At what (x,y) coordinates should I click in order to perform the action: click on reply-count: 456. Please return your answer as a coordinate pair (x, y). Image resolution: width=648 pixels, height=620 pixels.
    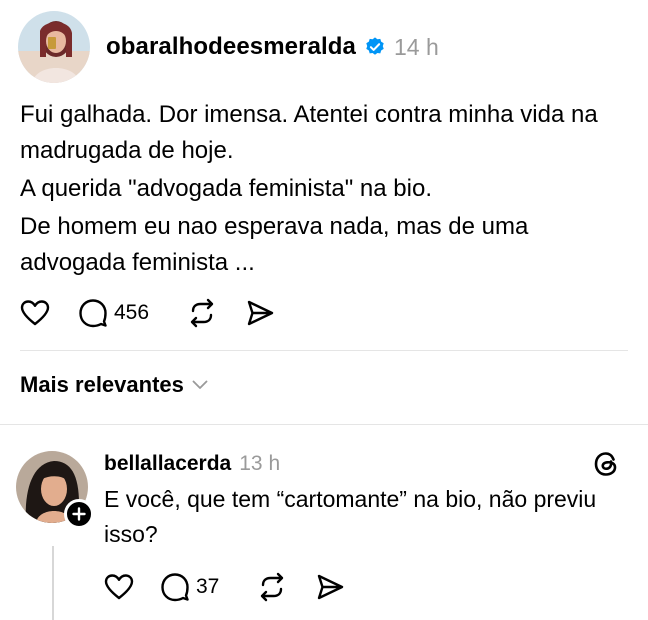
    Looking at the image, I should click on (132, 312).